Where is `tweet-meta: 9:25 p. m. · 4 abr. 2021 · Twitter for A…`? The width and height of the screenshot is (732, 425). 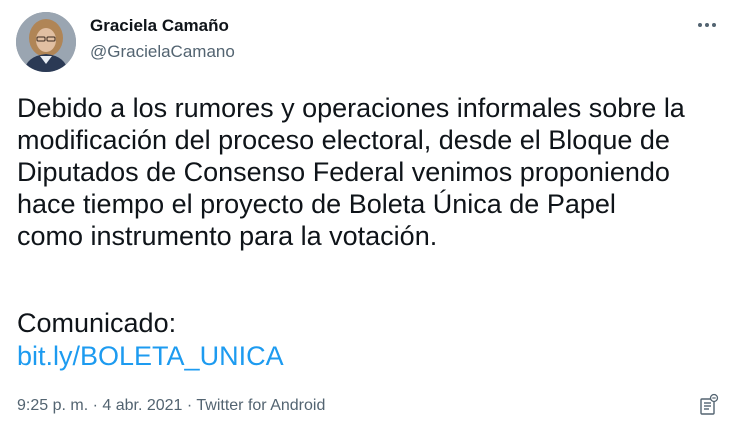 tweet-meta: 9:25 p. m. · 4 abr. 2021 · Twitter for A… is located at coordinates (171, 406).